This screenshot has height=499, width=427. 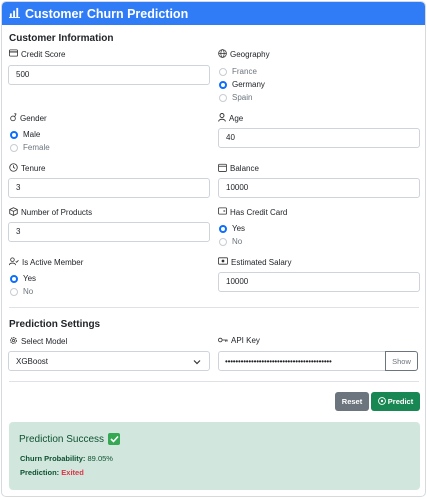 I want to click on geography-option-germany: Germany, so click(x=242, y=84).